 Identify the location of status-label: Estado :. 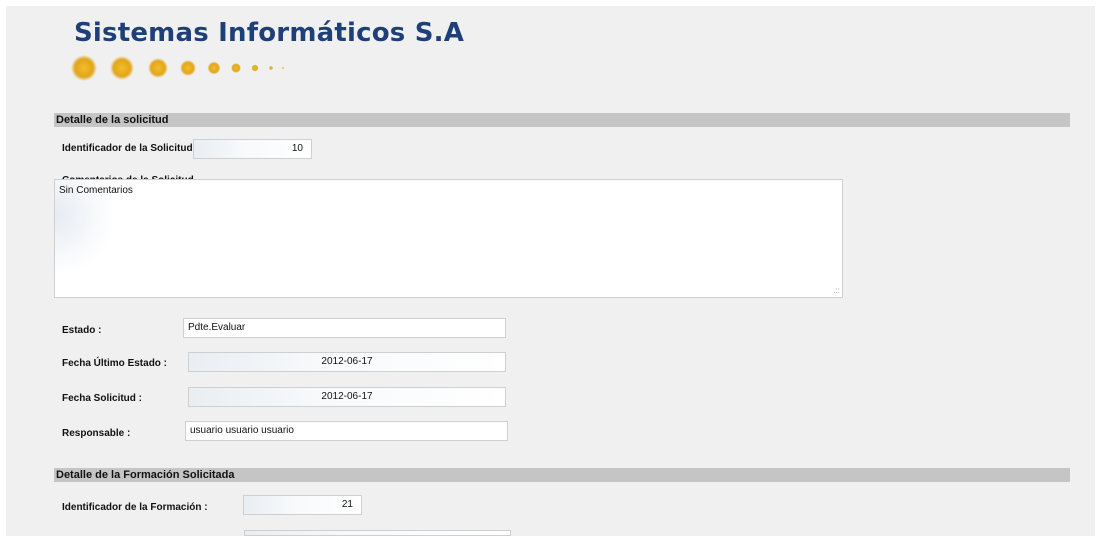
(82, 330).